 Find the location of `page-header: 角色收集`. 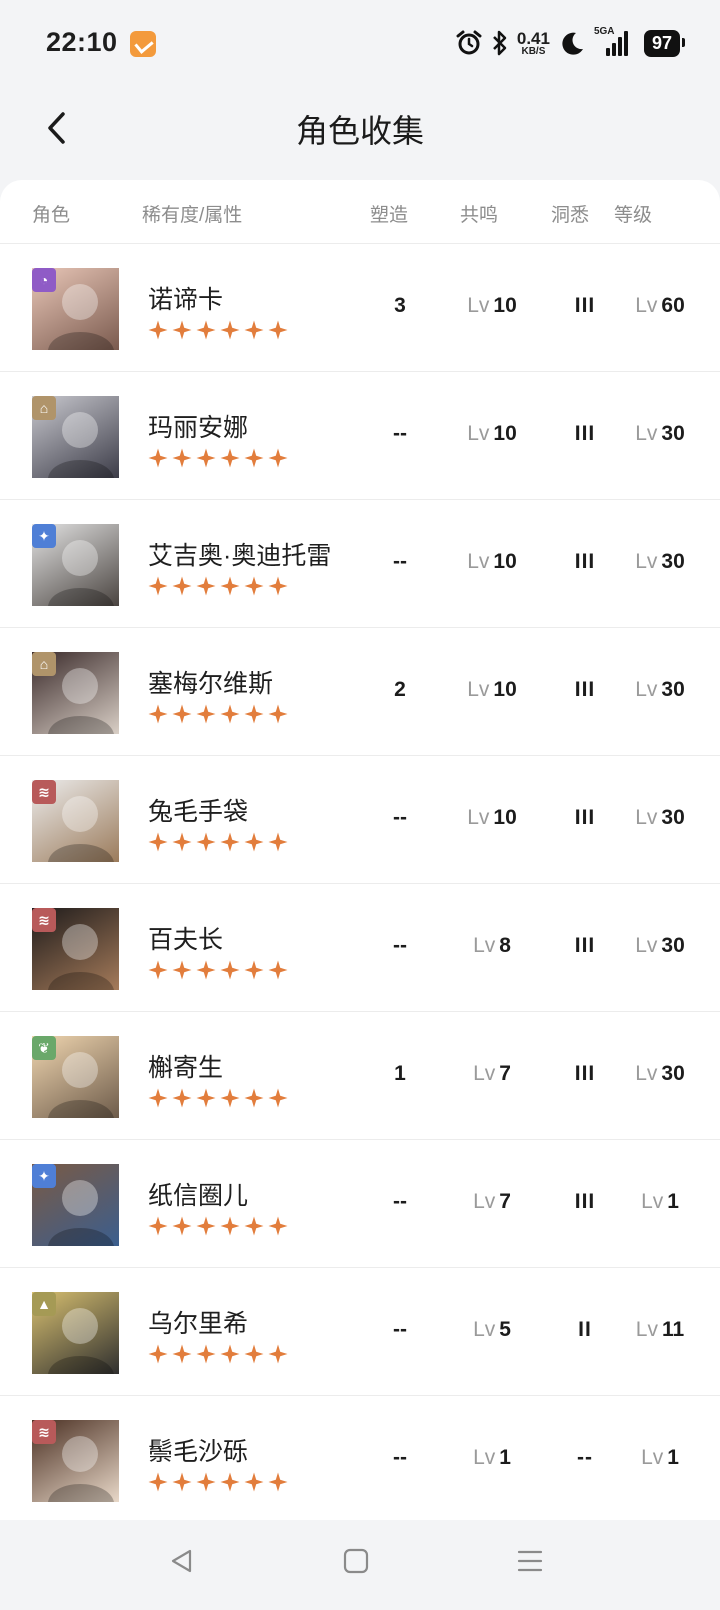

page-header: 角色收集 is located at coordinates (360, 132).